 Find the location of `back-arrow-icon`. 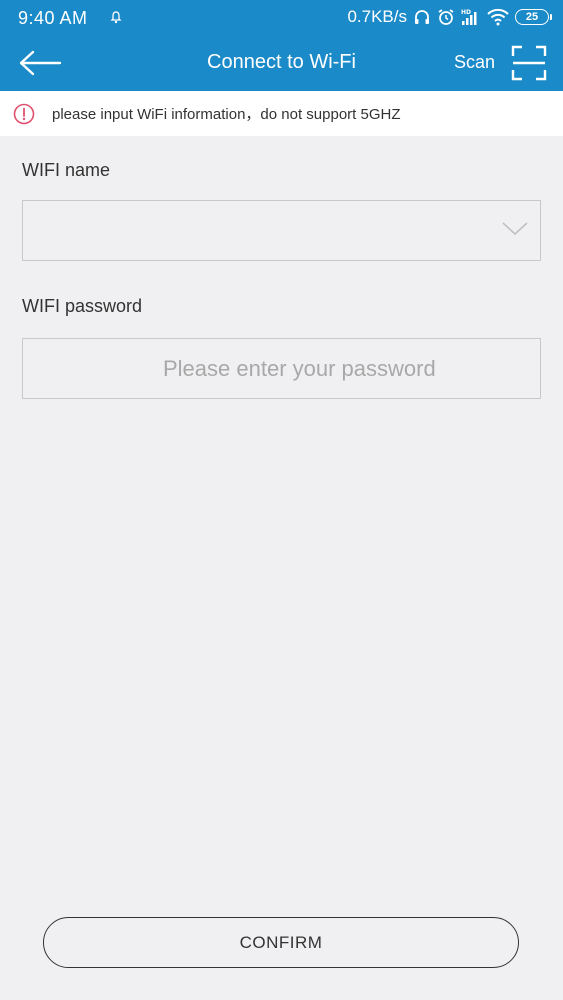

back-arrow-icon is located at coordinates (40, 63).